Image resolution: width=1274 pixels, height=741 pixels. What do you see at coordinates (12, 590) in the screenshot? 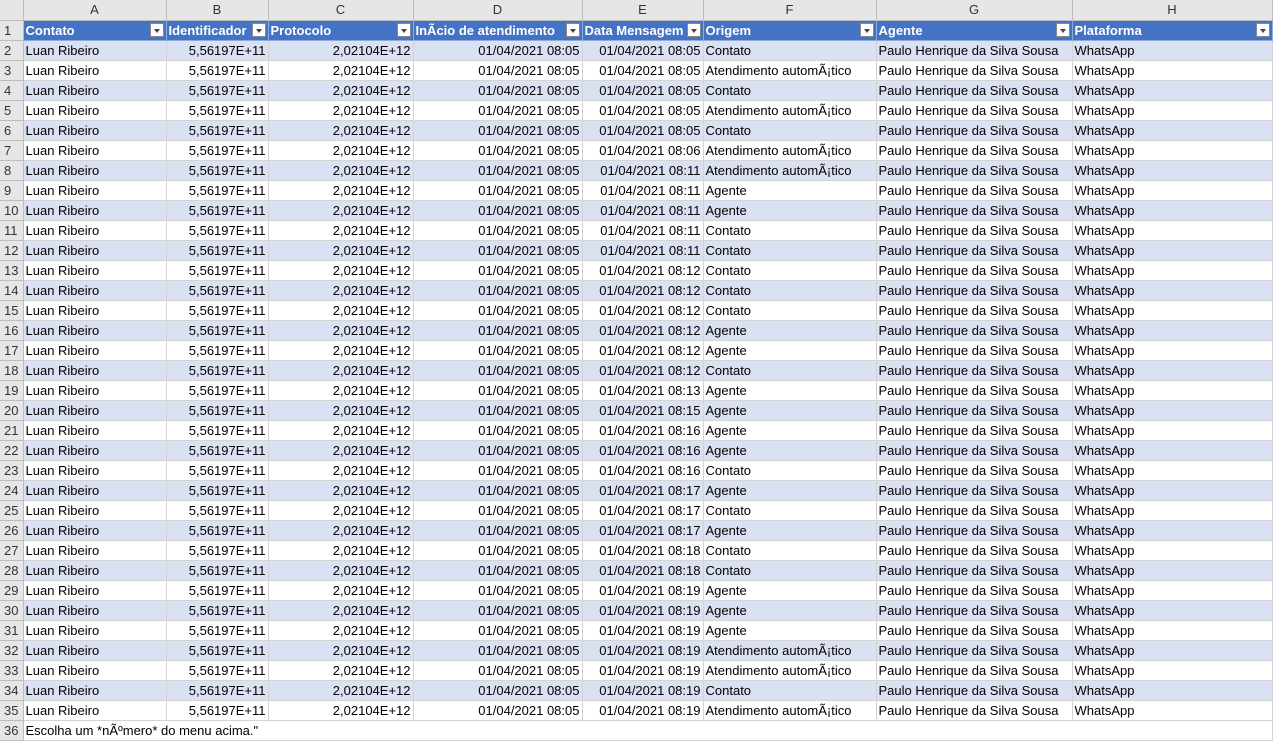
I see `row-number: 29` at bounding box center [12, 590].